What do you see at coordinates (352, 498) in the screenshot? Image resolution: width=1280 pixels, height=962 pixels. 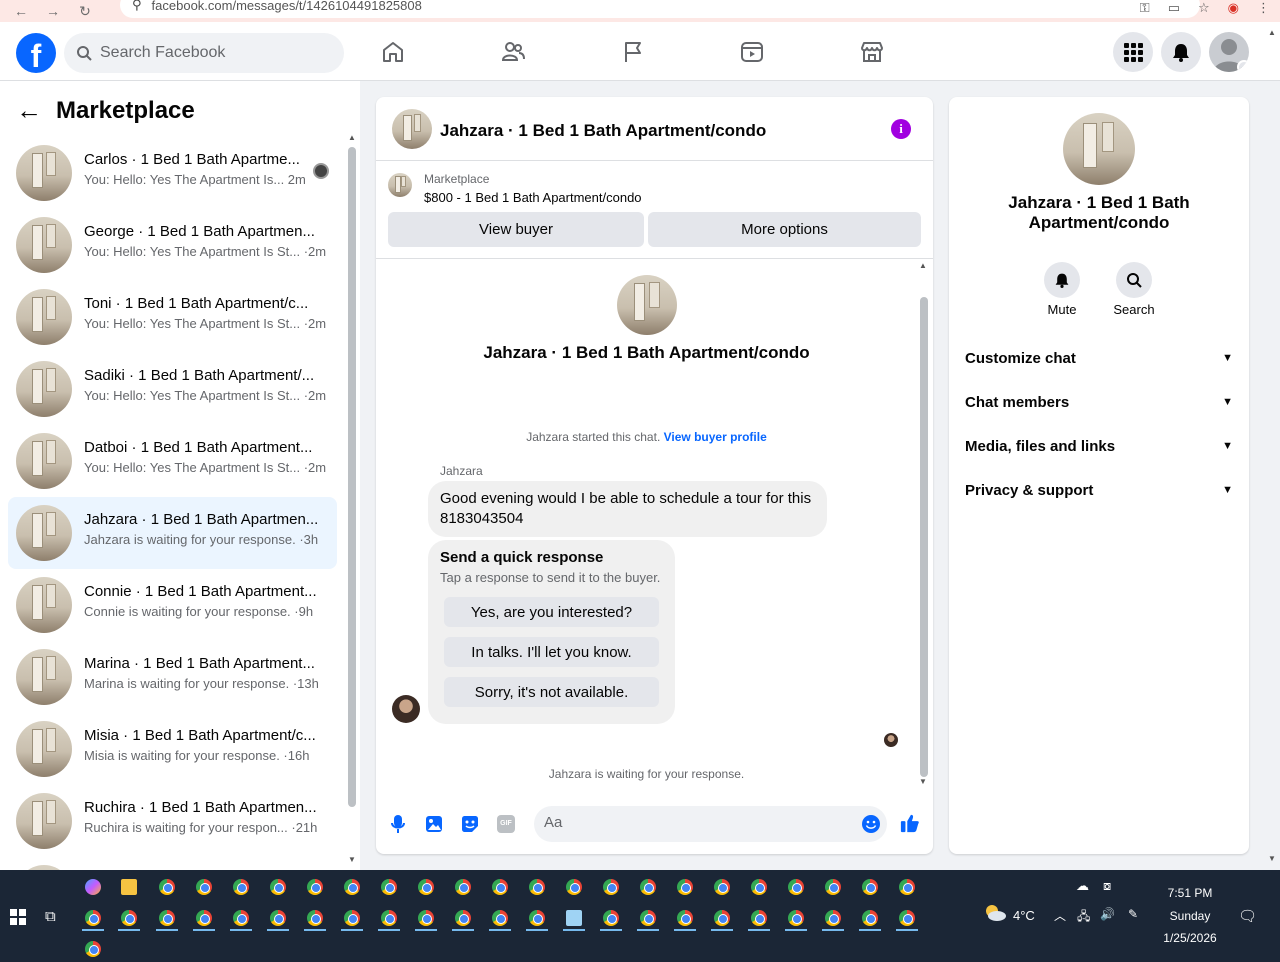 I see `sidebar-scrollbar: ▲ ▼` at bounding box center [352, 498].